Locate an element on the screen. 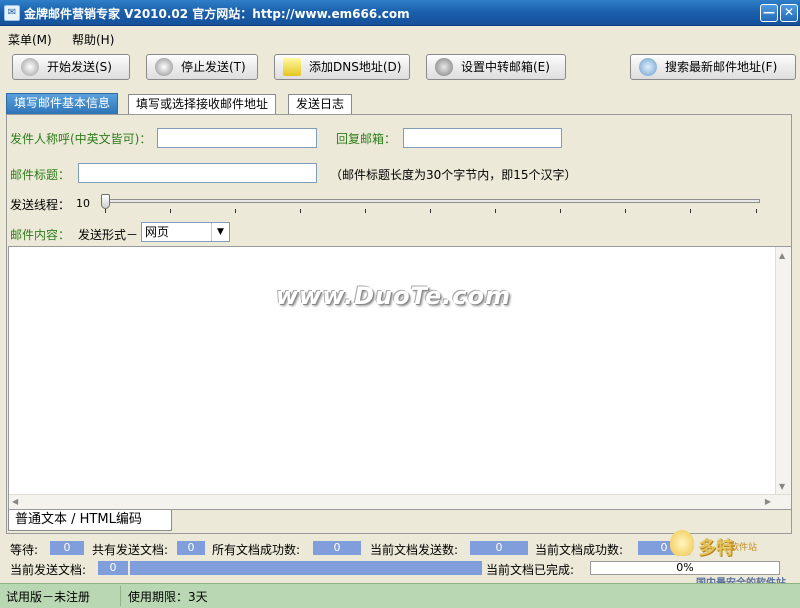  menu-file: 菜单(M) is located at coordinates (30, 39).